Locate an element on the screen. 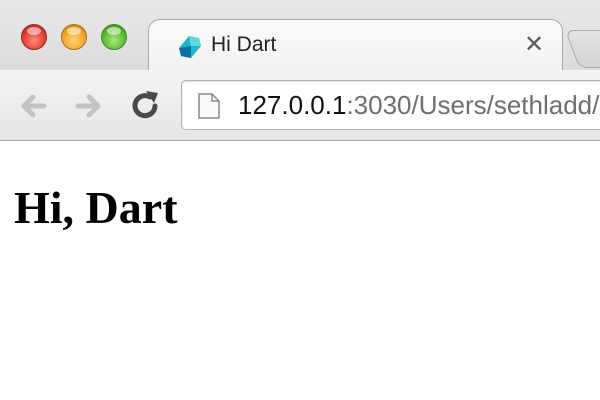 The width and height of the screenshot is (600, 400). dart-logo-icon is located at coordinates (190, 47).